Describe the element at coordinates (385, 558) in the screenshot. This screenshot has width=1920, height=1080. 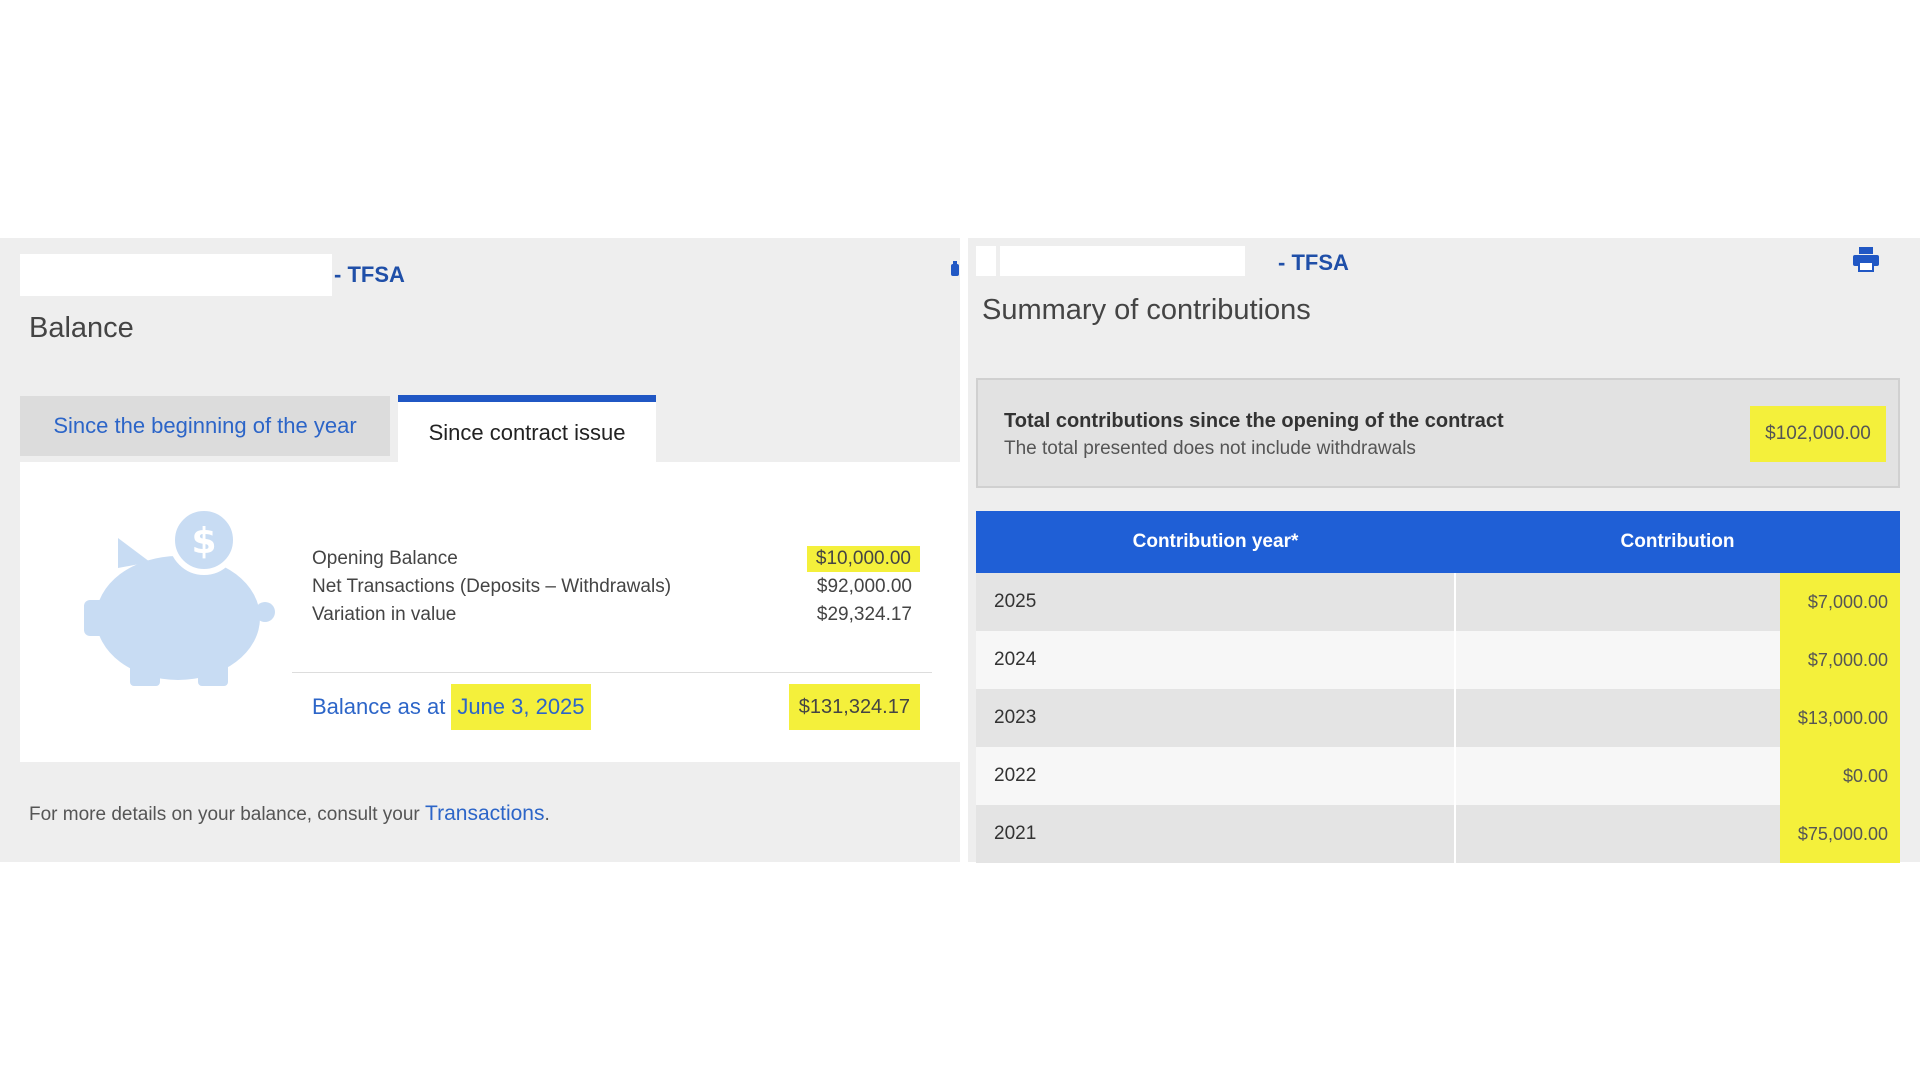
I see `opening-balance-label: Opening Balance` at that location.